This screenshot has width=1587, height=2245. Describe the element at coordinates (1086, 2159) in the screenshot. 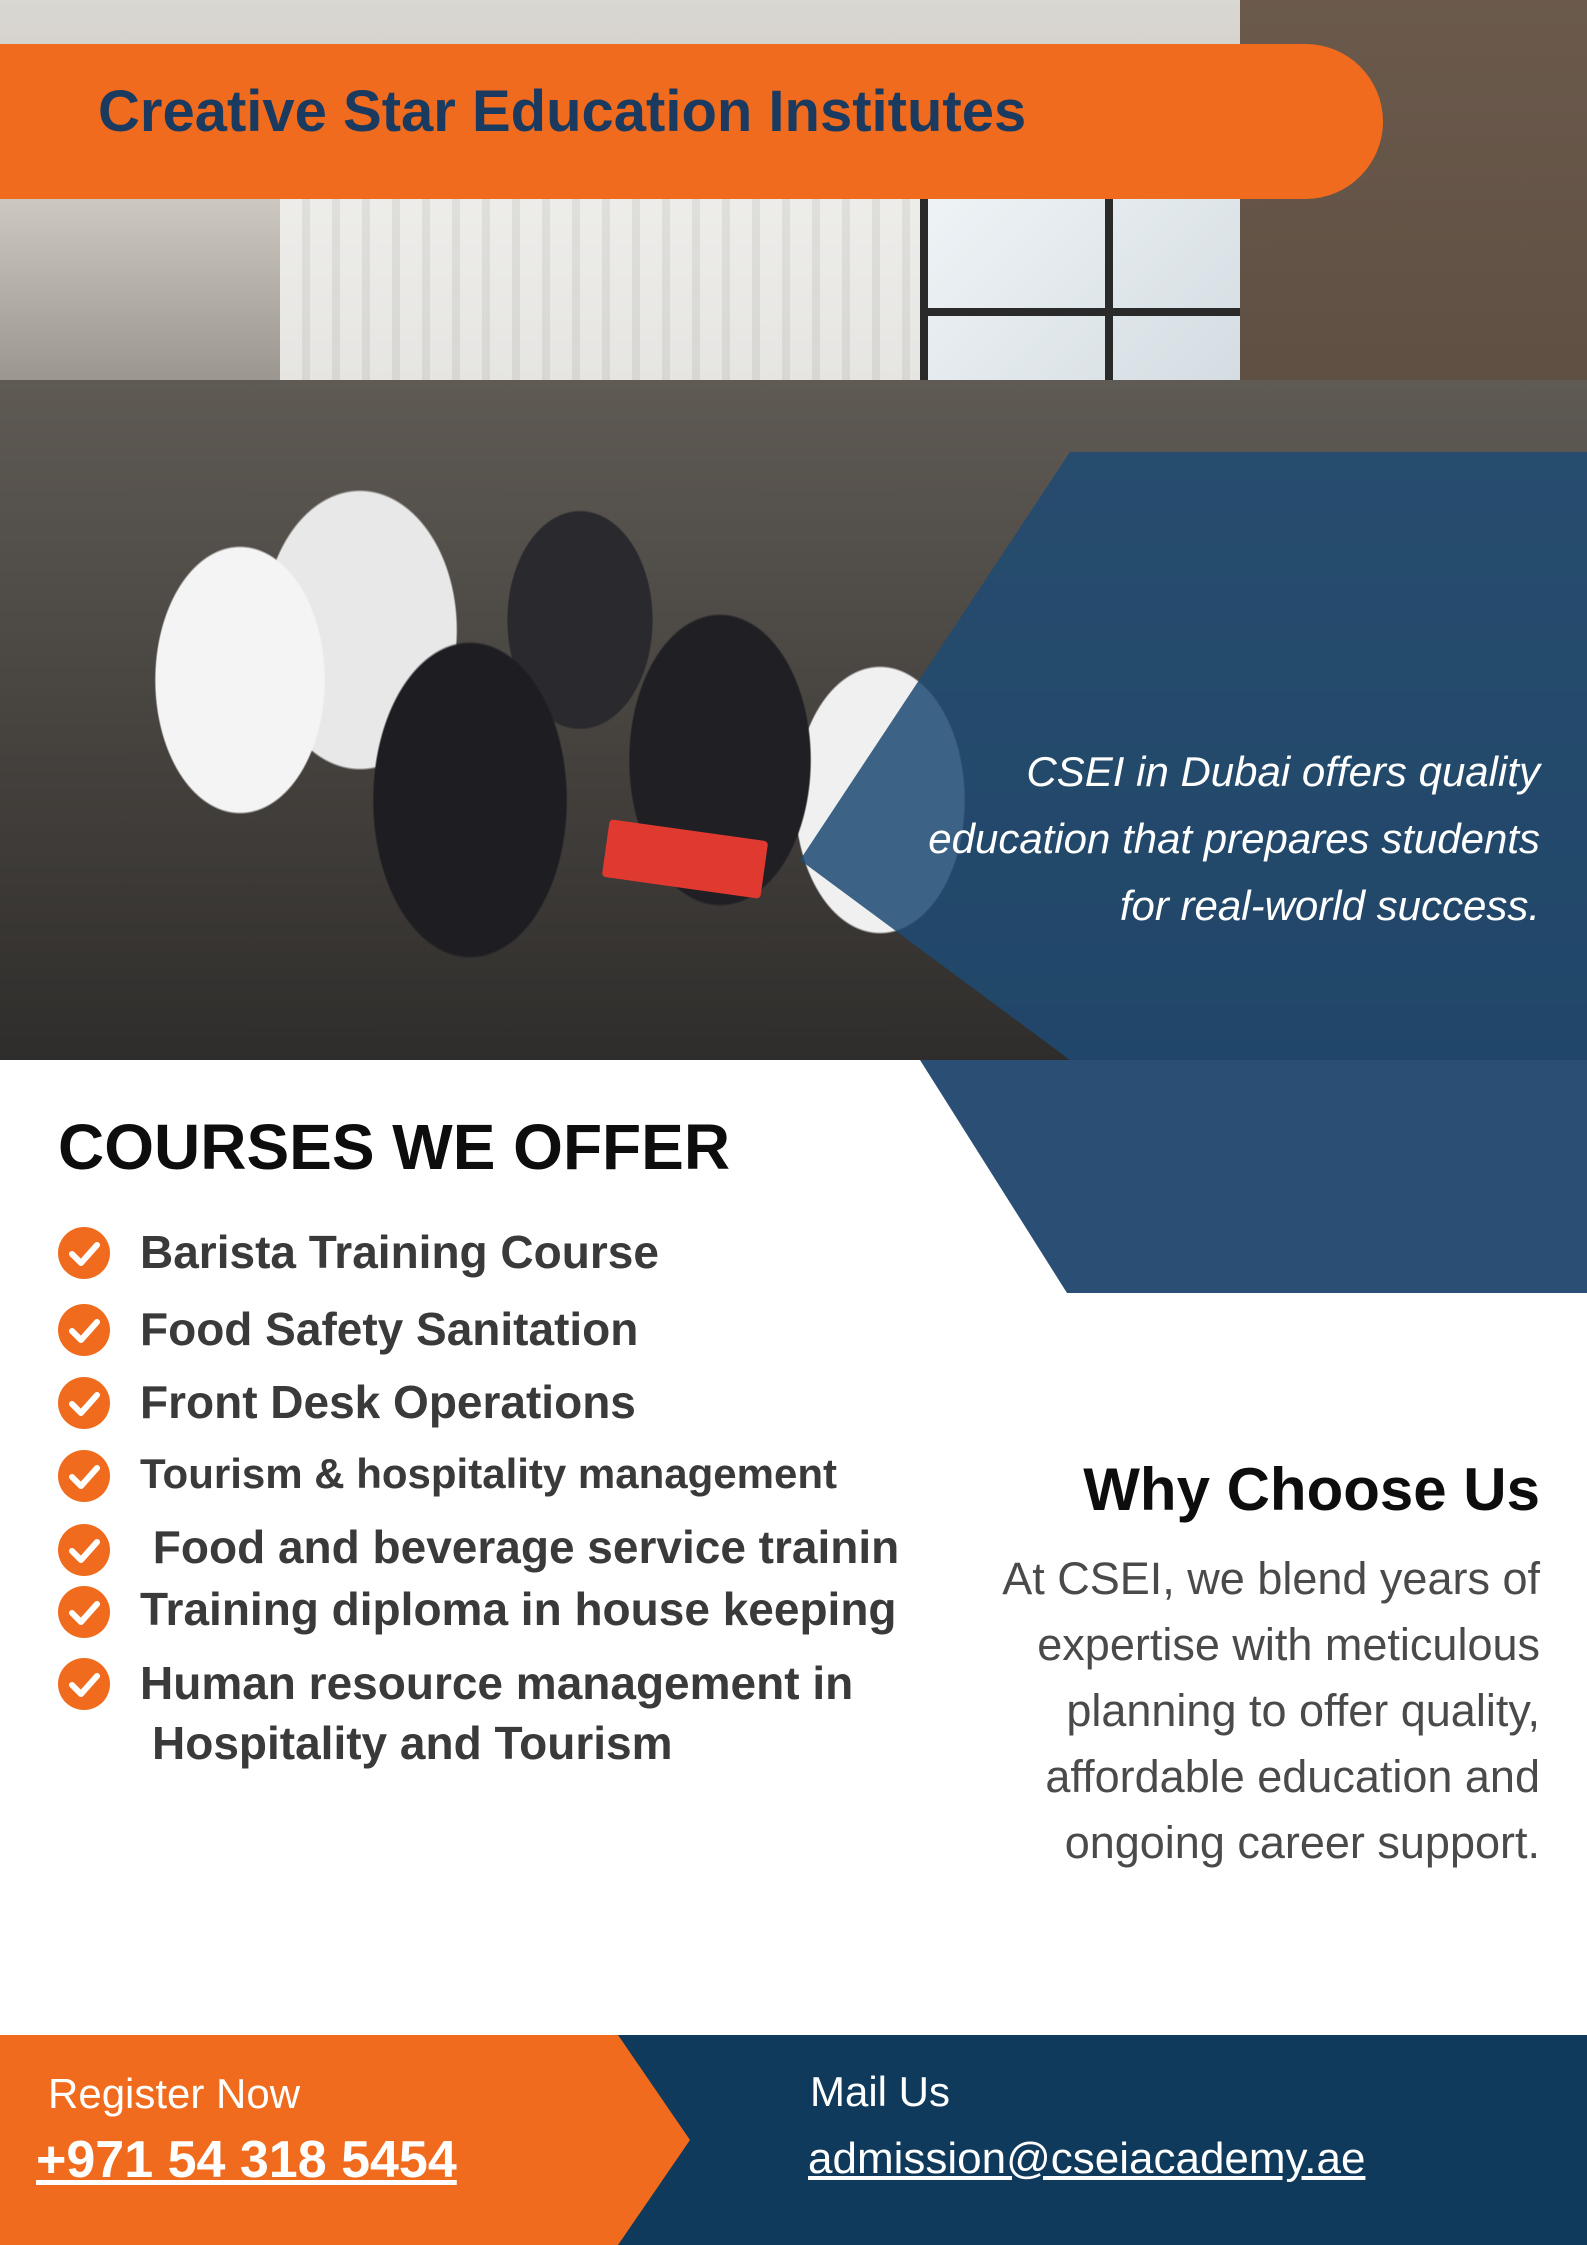

I see `email-link: admission@cseiacademy.ae` at that location.